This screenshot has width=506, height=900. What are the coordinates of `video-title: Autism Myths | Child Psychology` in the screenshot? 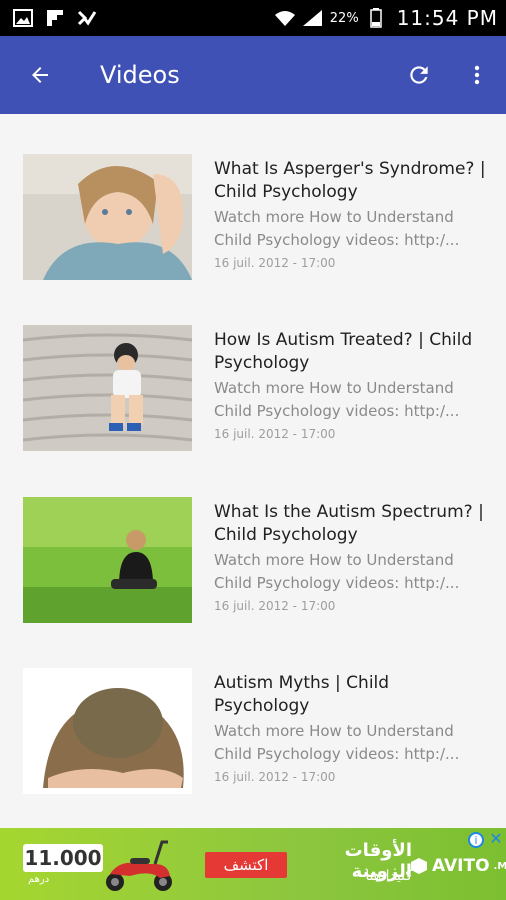 It's located at (302, 694).